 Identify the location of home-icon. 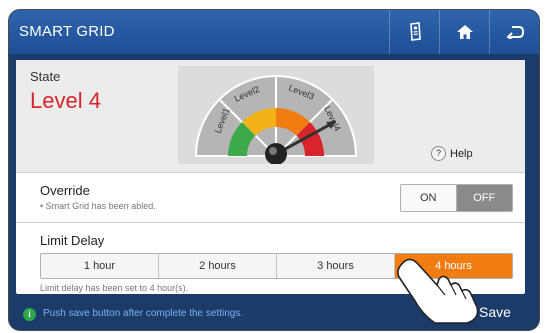
(465, 32).